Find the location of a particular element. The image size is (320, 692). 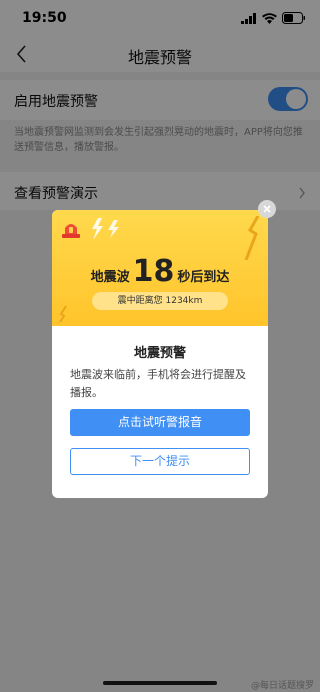

dialog-title: 地震预警 is located at coordinates (159, 353).